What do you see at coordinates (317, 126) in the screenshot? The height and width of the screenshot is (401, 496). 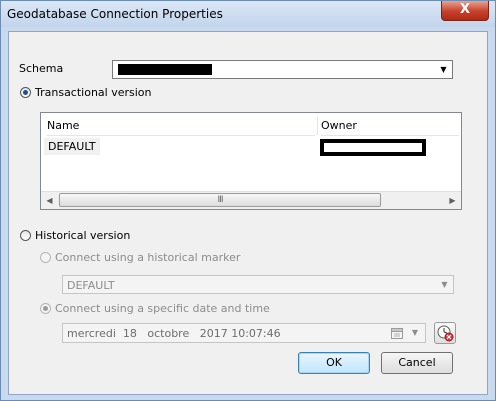 I see `column-divider` at bounding box center [317, 126].